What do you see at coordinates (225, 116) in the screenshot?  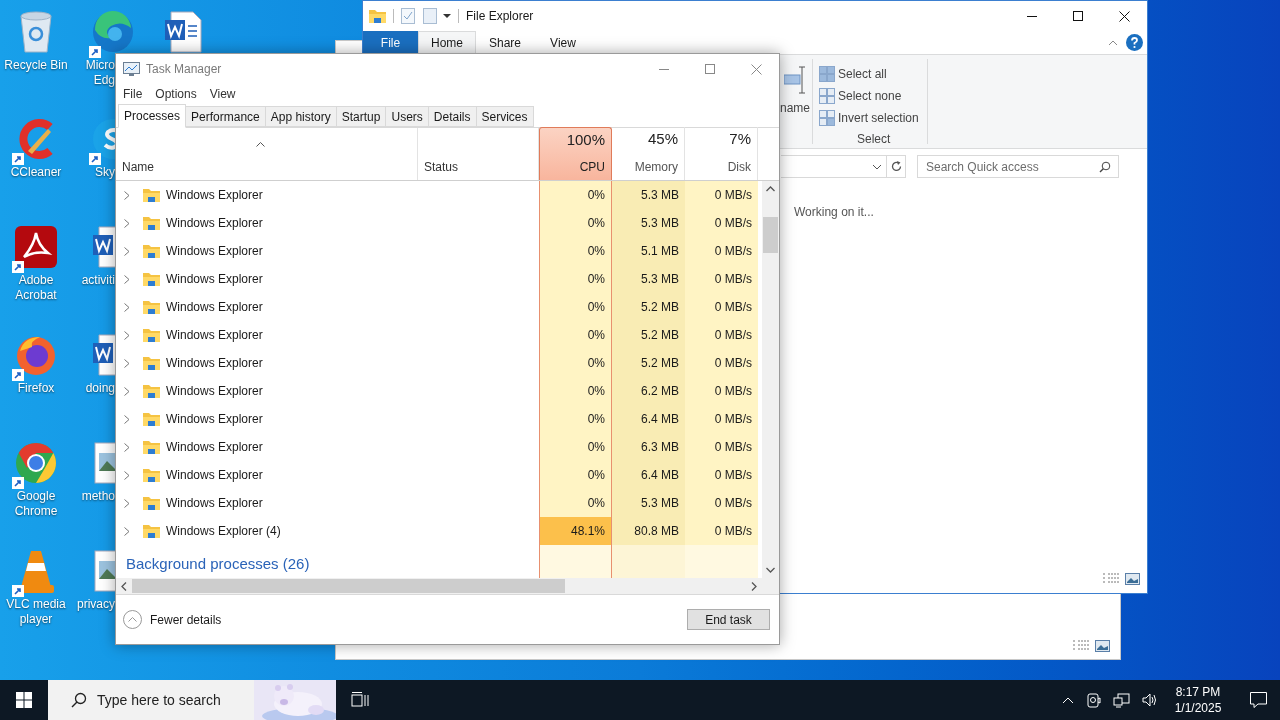 I see `tab: Performance` at bounding box center [225, 116].